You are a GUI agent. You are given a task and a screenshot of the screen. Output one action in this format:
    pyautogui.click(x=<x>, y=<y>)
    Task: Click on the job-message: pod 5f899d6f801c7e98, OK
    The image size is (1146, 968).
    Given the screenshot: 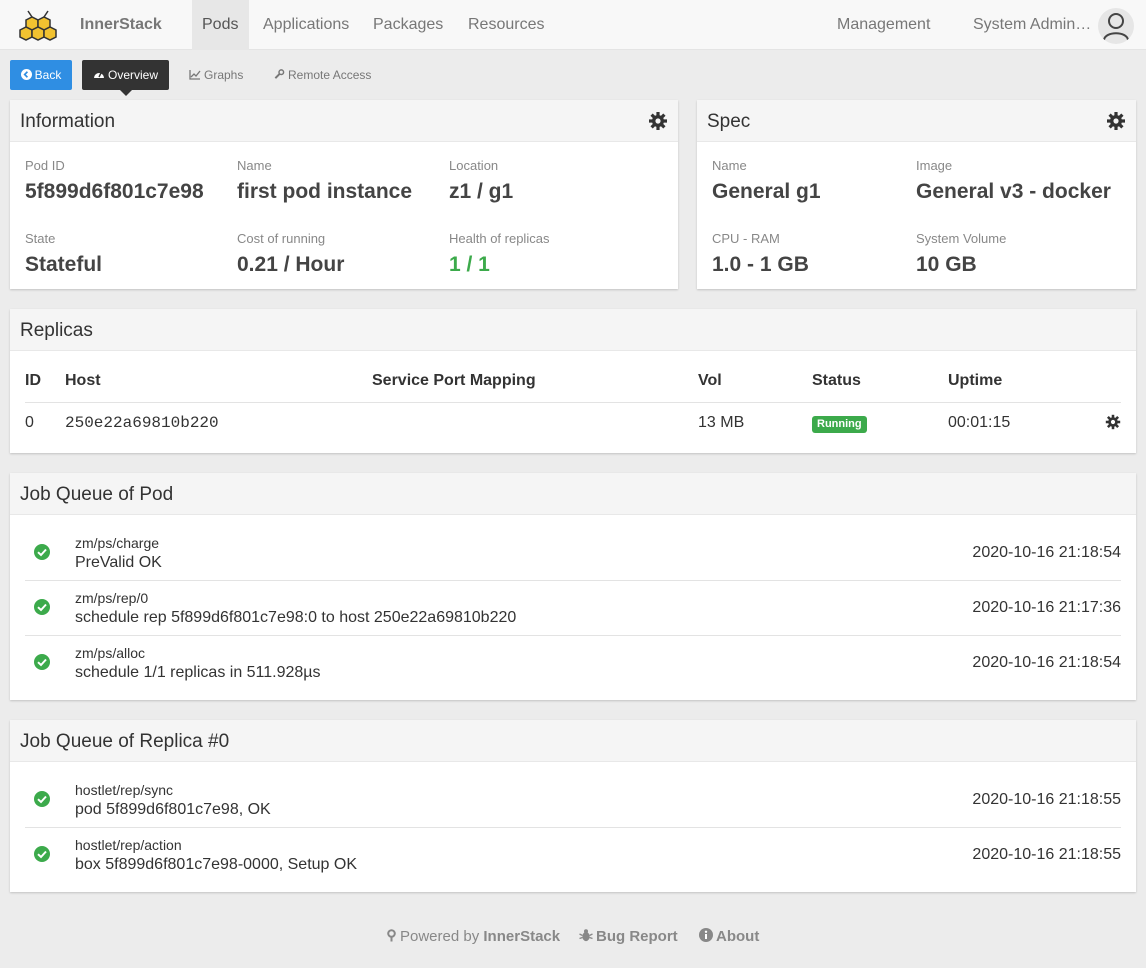 What is the action you would take?
    pyautogui.click(x=173, y=809)
    